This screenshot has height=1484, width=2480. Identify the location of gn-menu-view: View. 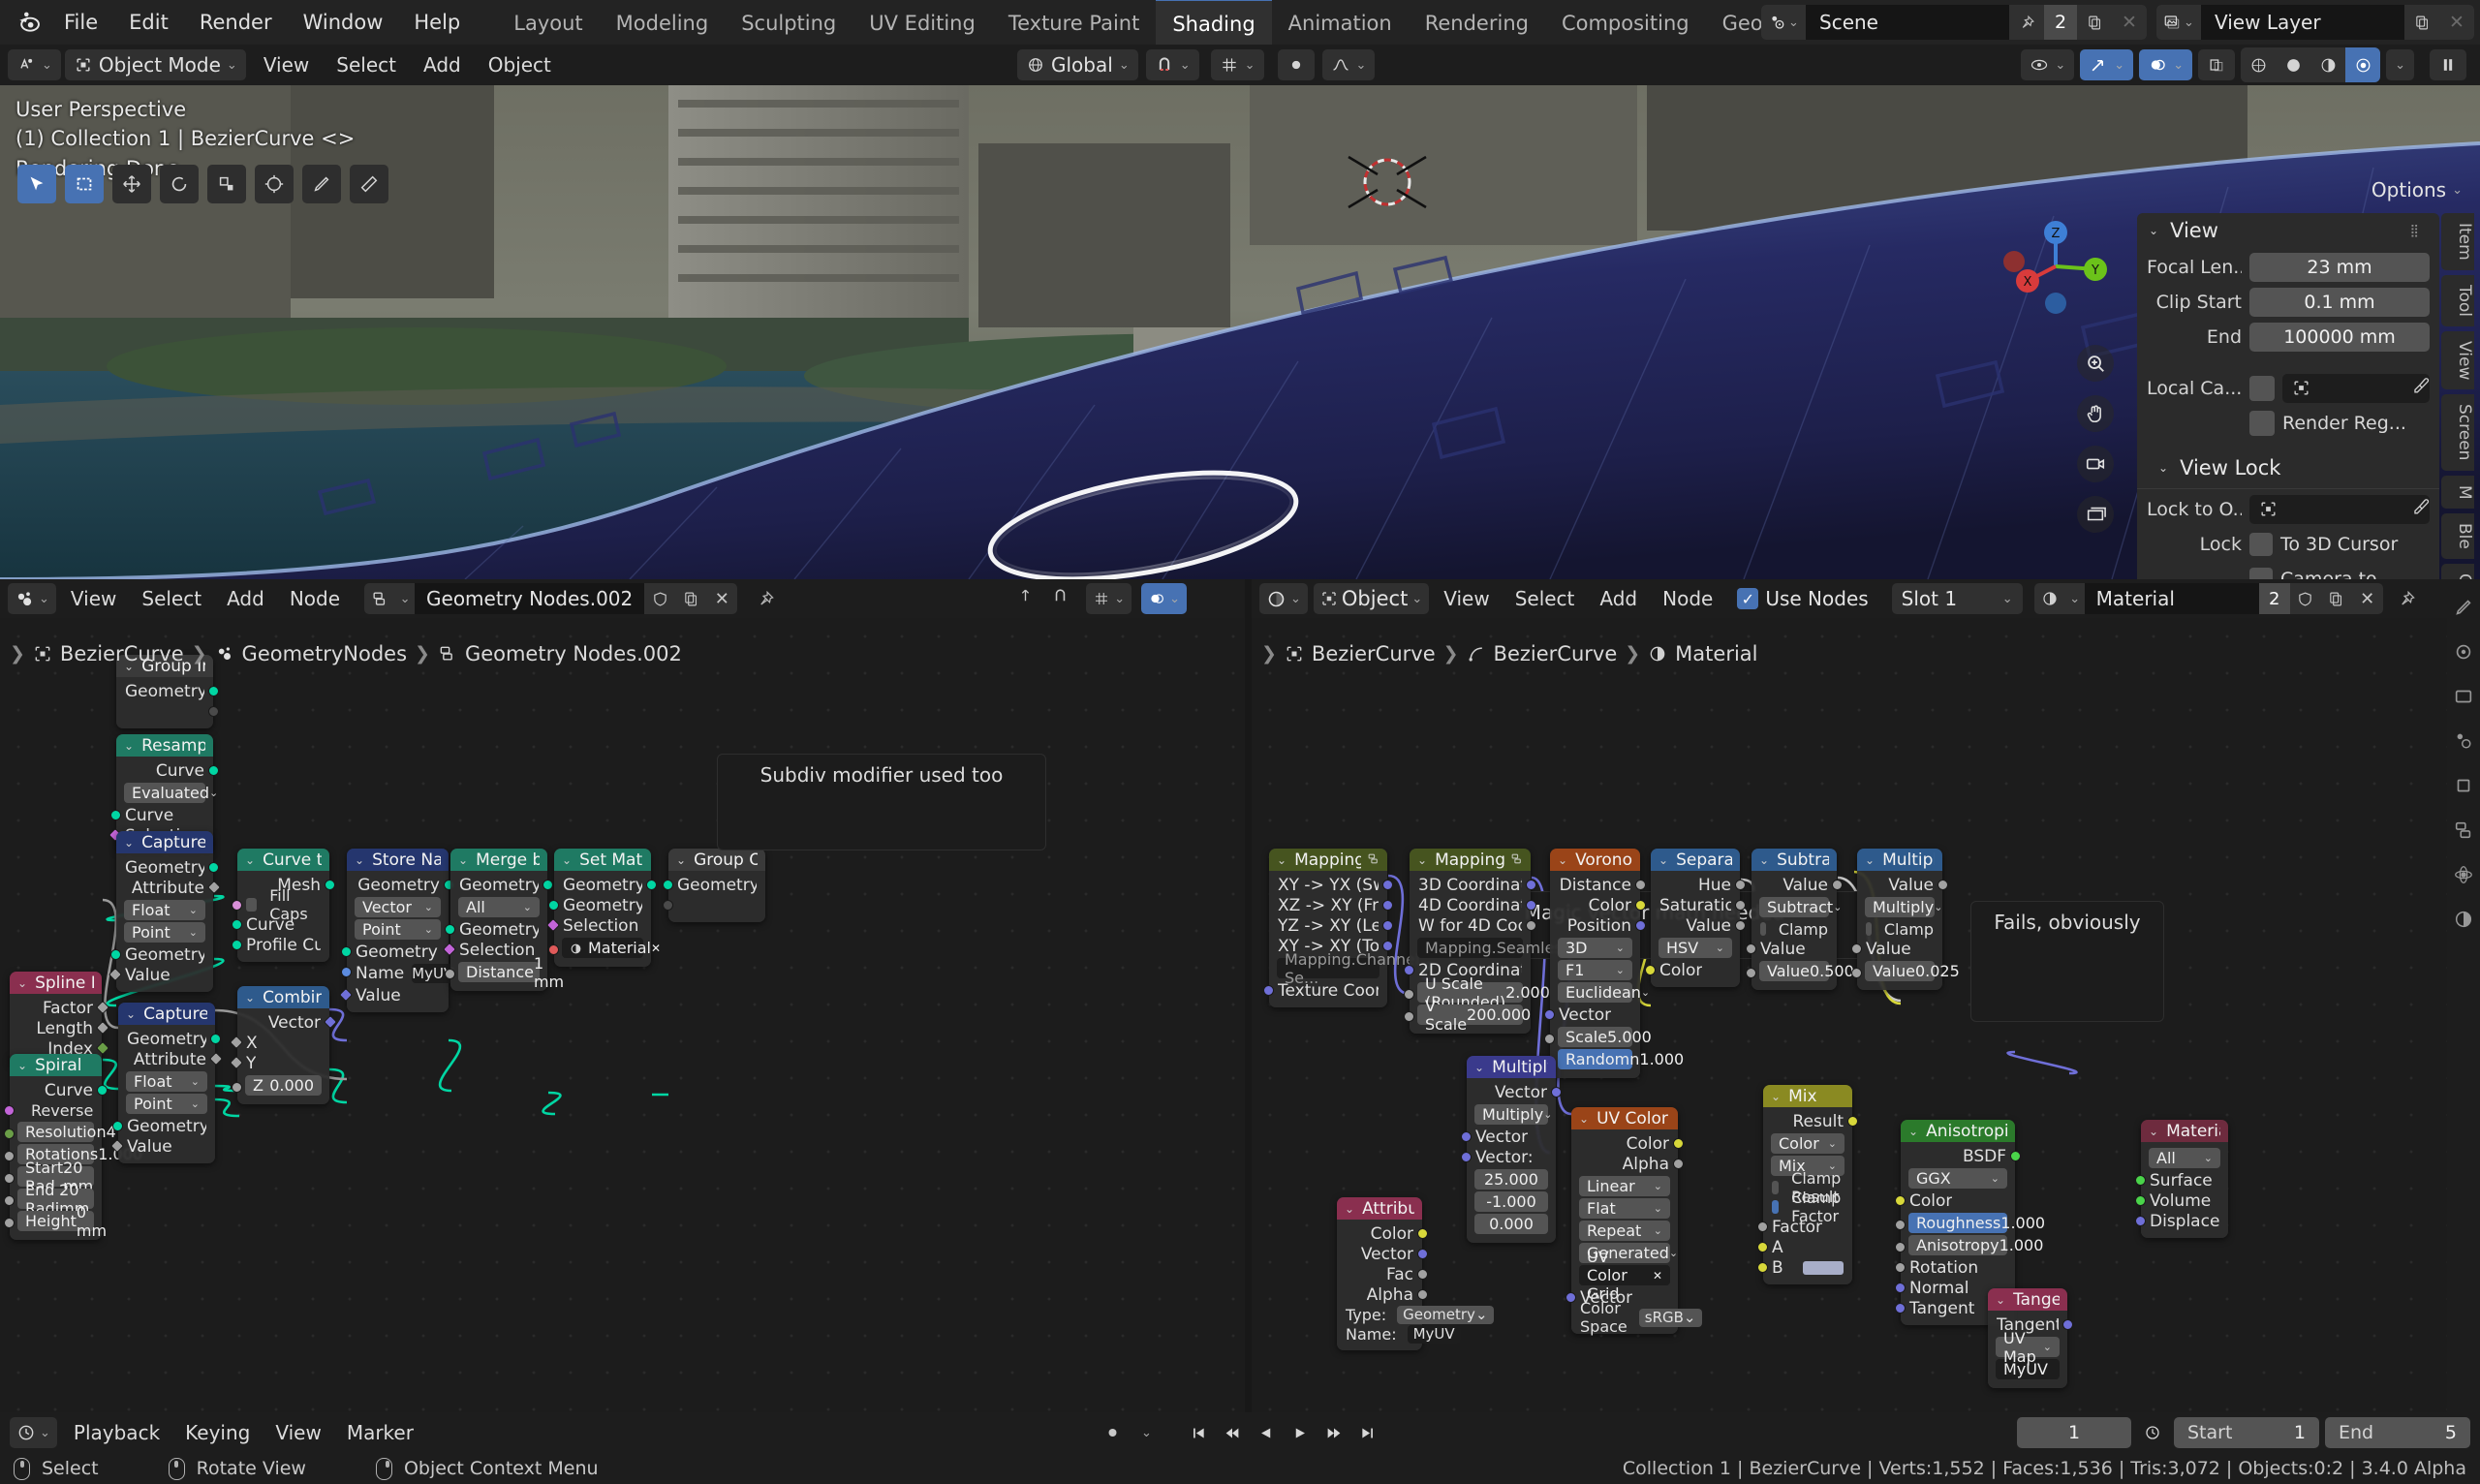
(93, 598).